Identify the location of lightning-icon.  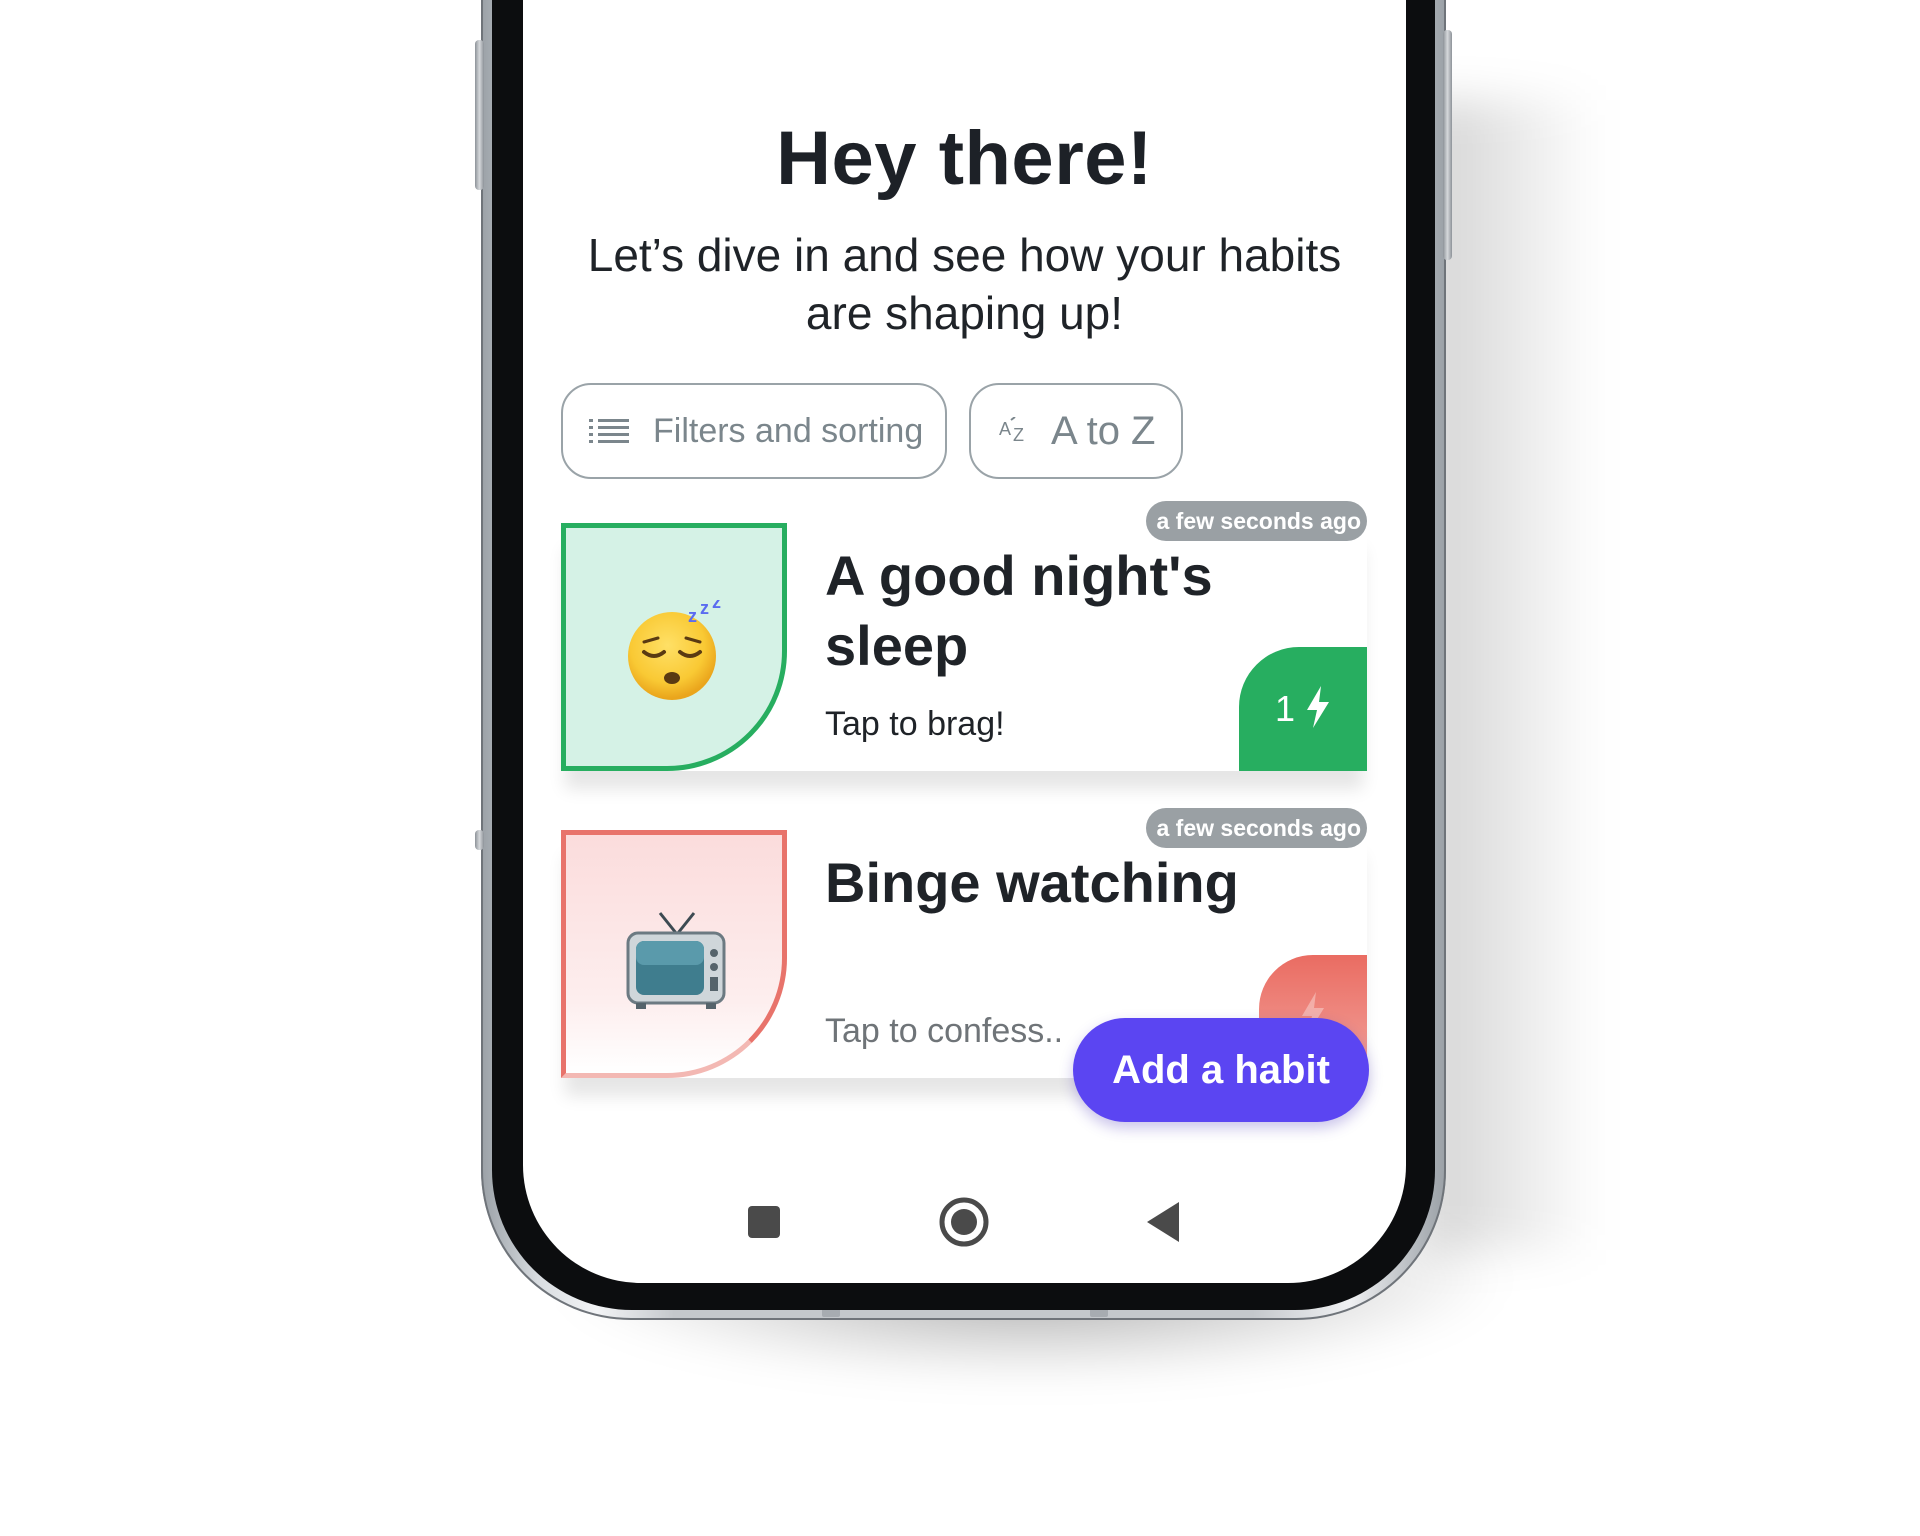
(1318, 709).